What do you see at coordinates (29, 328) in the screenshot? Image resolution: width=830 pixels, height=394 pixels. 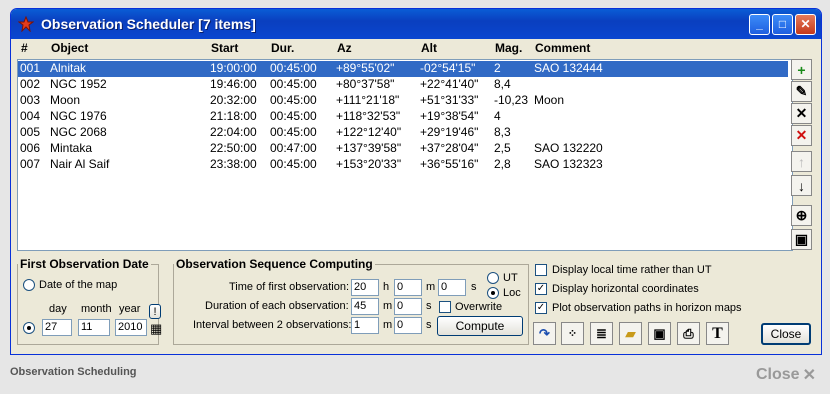 I see `date-custom-radio` at bounding box center [29, 328].